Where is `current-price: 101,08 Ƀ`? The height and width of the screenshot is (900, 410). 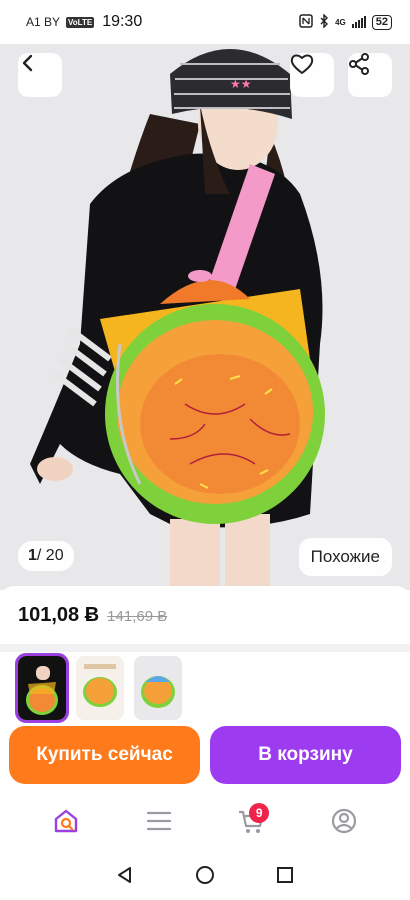
current-price: 101,08 Ƀ is located at coordinates (59, 615).